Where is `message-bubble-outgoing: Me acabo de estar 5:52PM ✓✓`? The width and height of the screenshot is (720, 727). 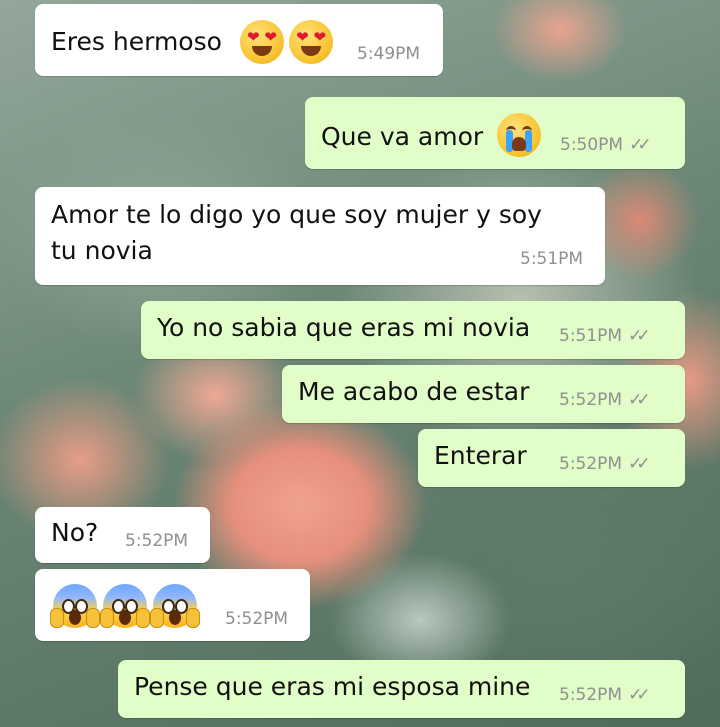 message-bubble-outgoing: Me acabo de estar 5:52PM ✓✓ is located at coordinates (483, 394).